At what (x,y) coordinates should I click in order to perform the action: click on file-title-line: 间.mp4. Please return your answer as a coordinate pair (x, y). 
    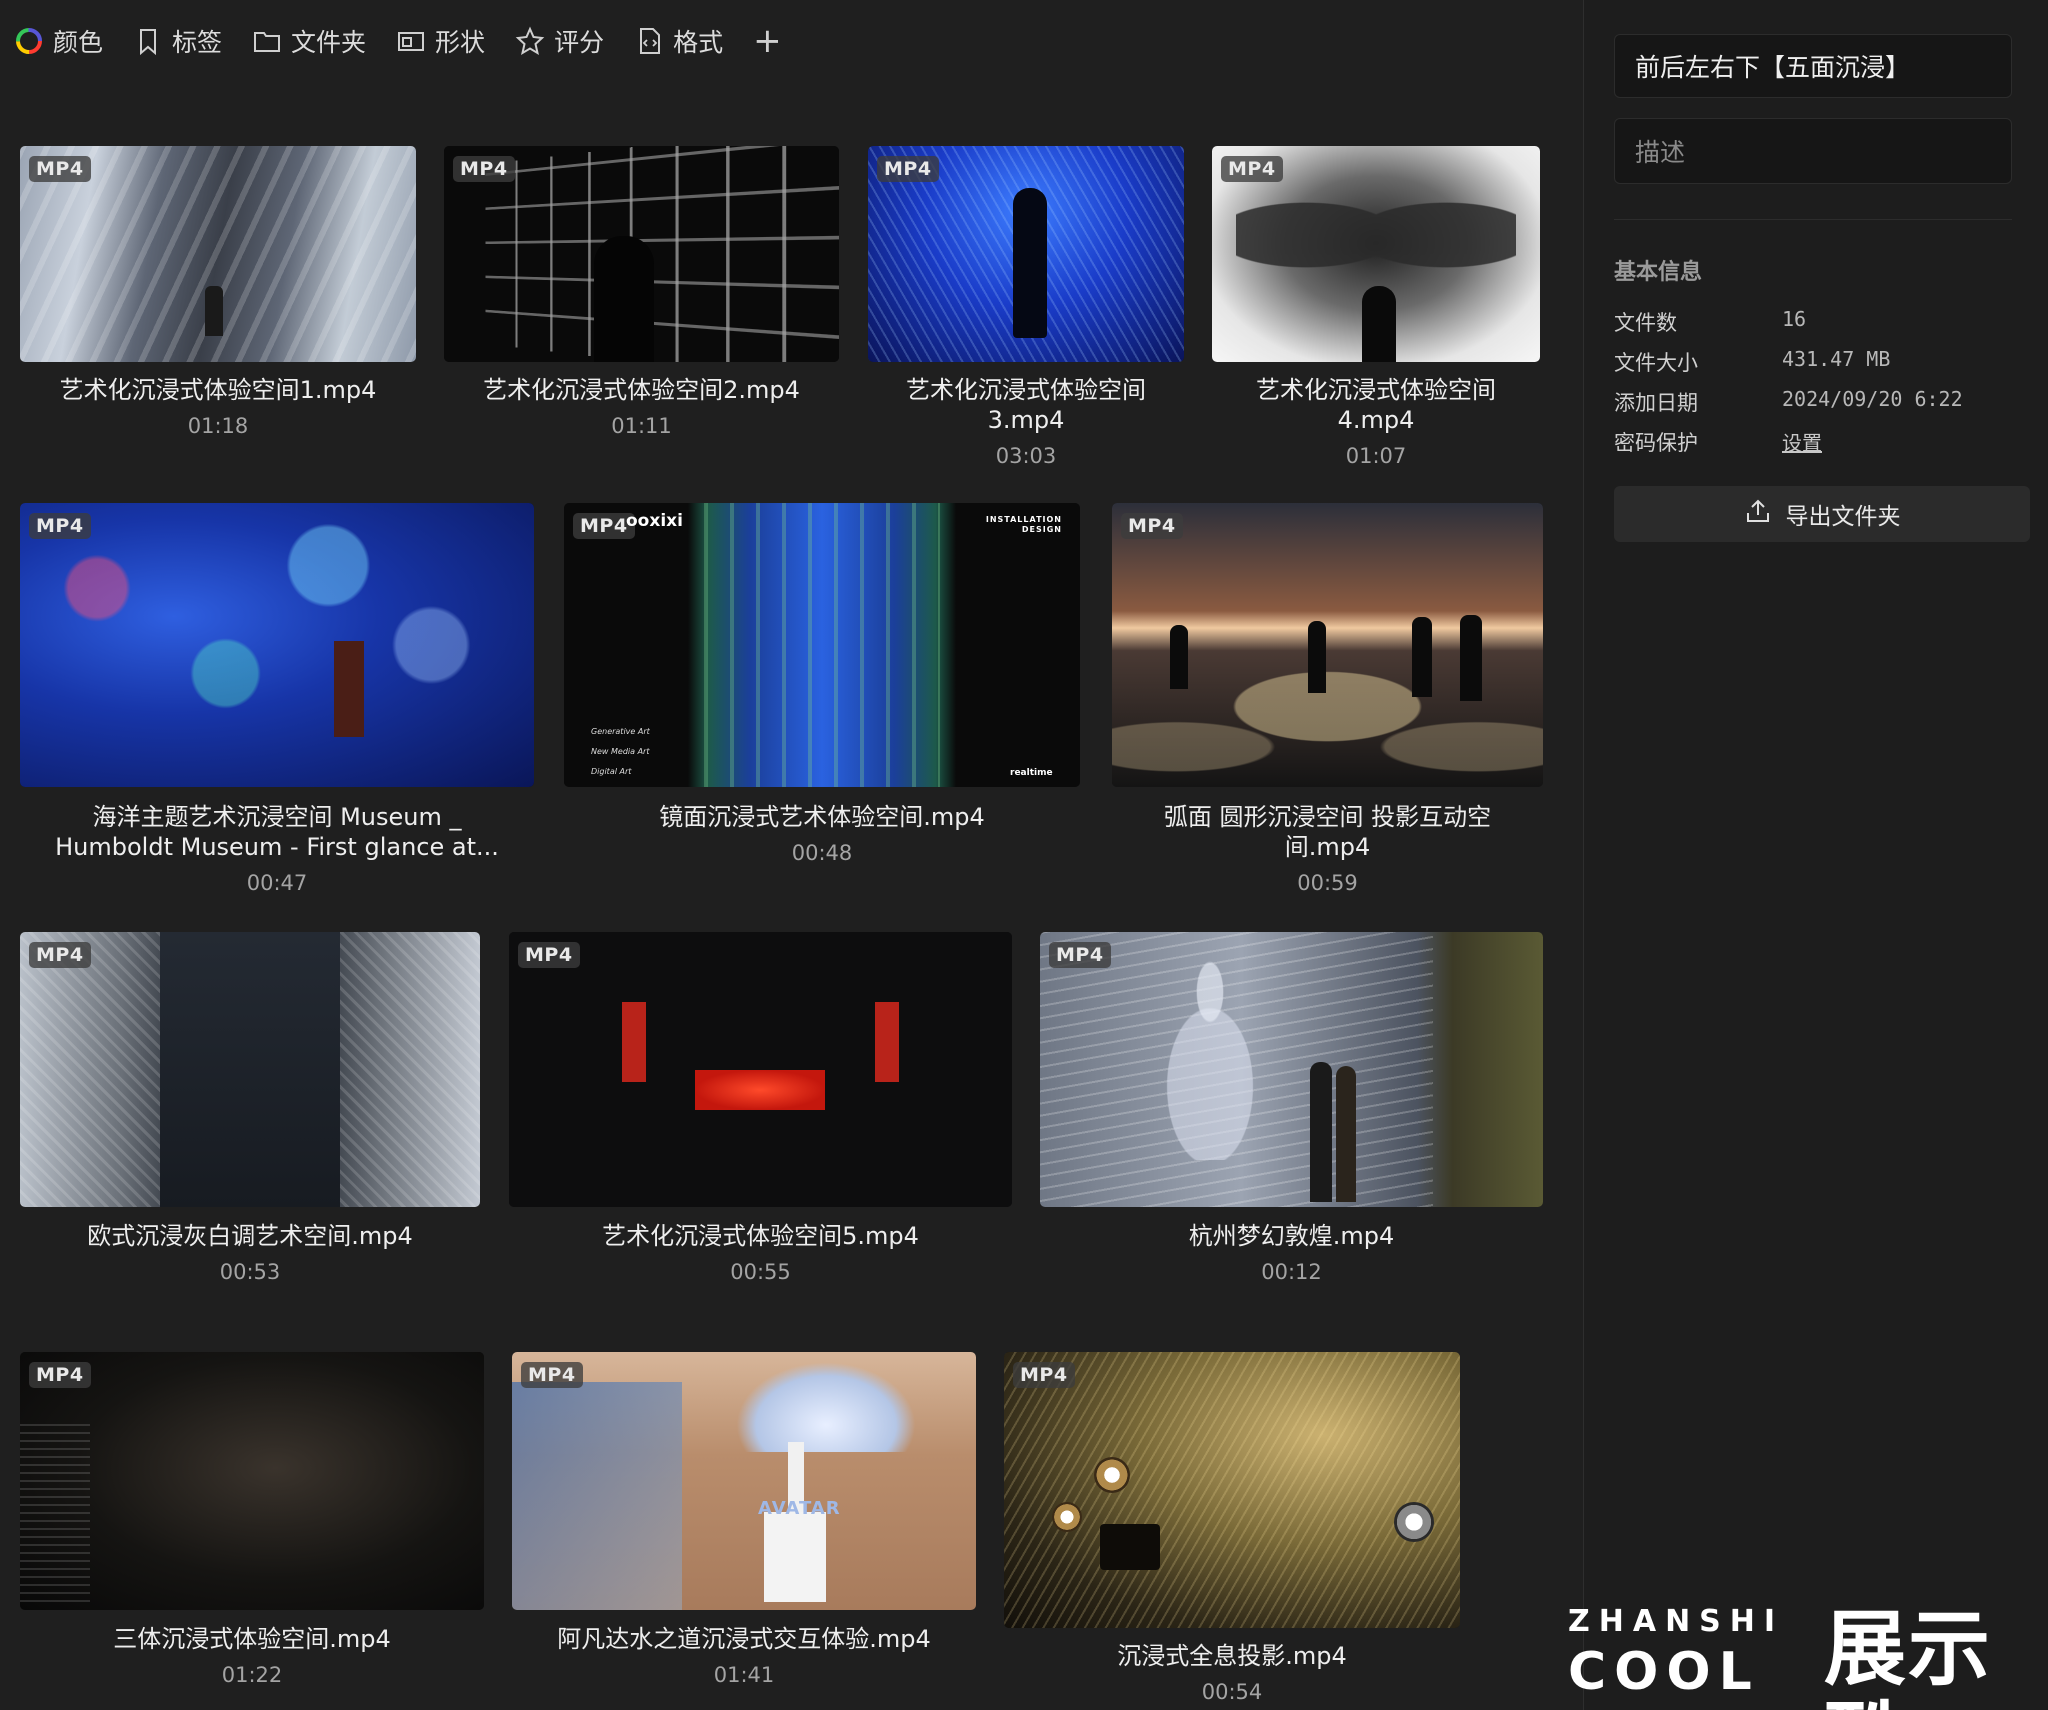
    Looking at the image, I should click on (1327, 847).